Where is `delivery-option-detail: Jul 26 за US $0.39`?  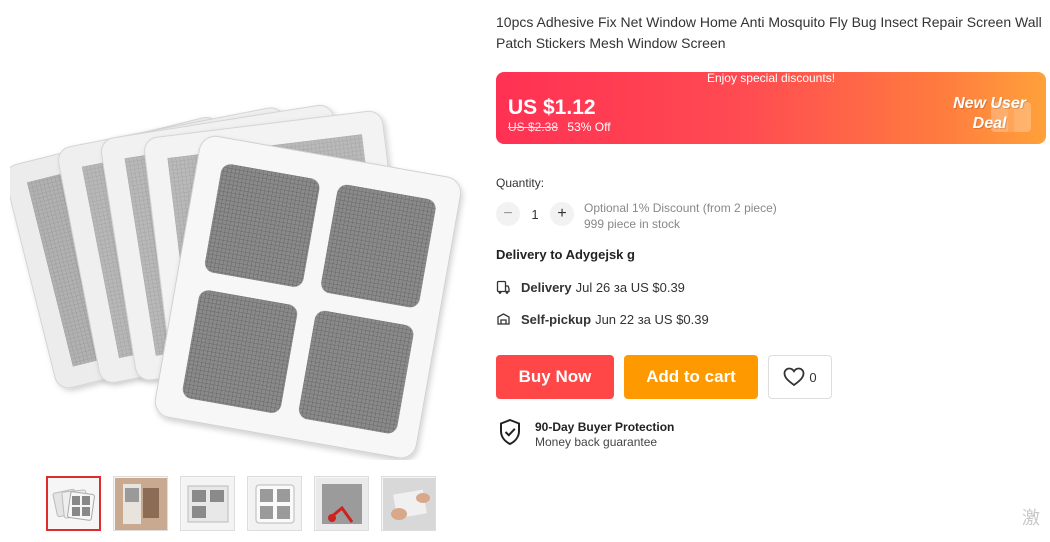
delivery-option-detail: Jul 26 за US $0.39 is located at coordinates (630, 287).